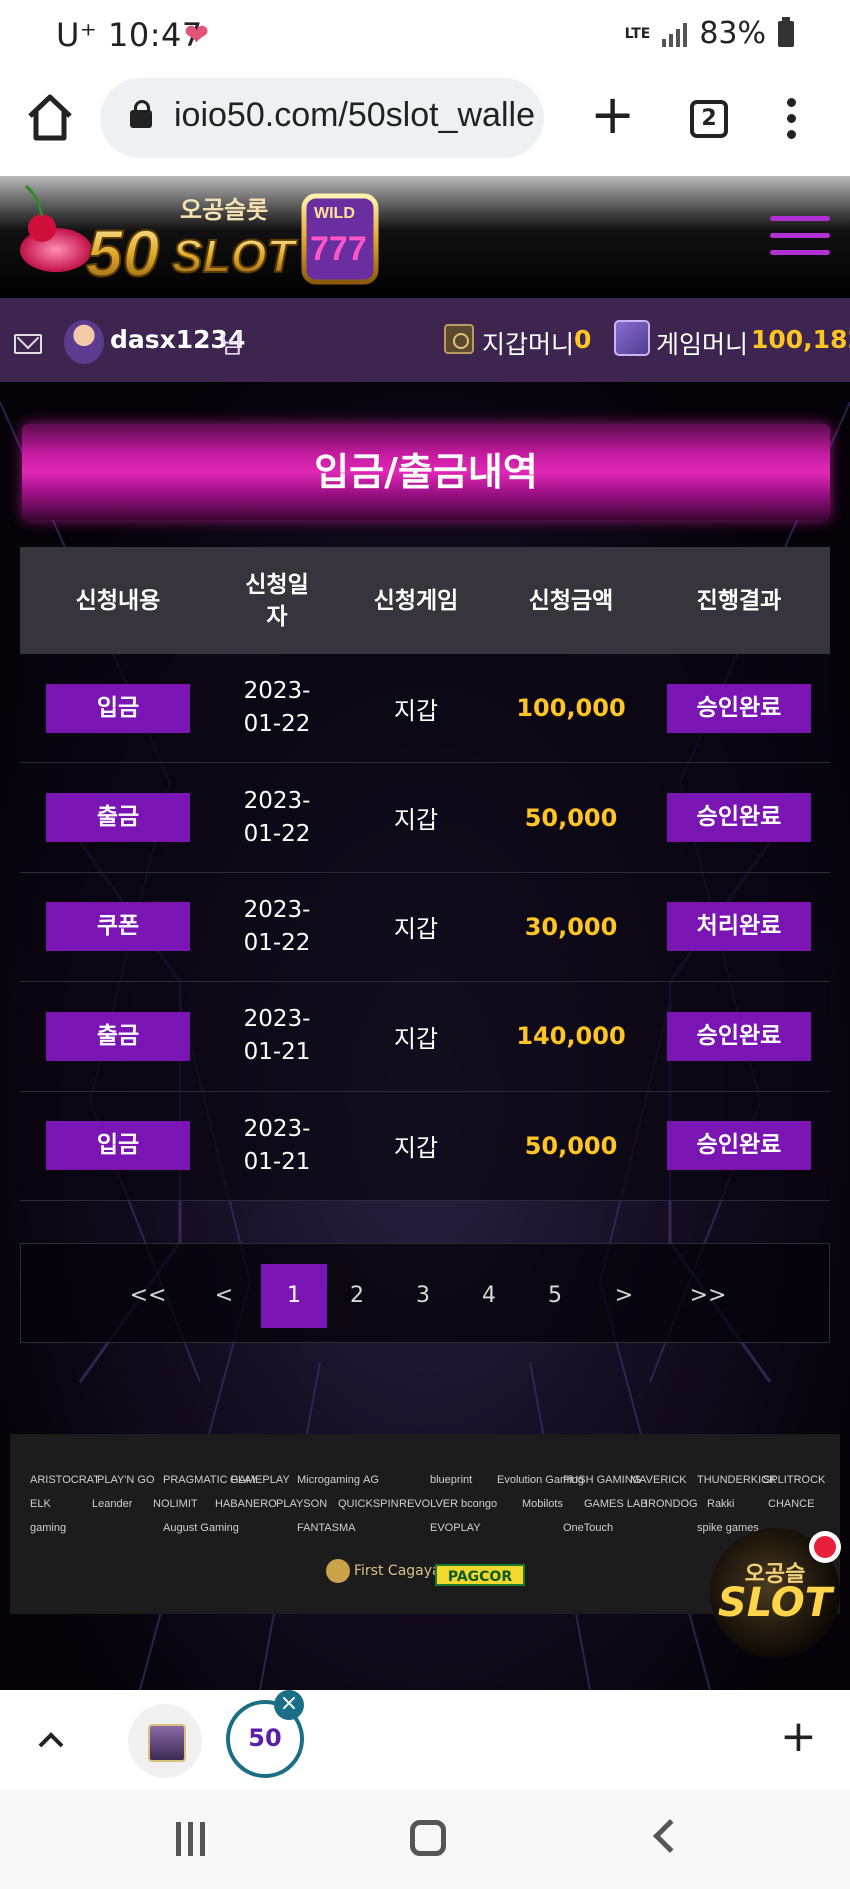 The width and height of the screenshot is (850, 1889). I want to click on url-text: ioio50.com/50slot_walle, so click(354, 115).